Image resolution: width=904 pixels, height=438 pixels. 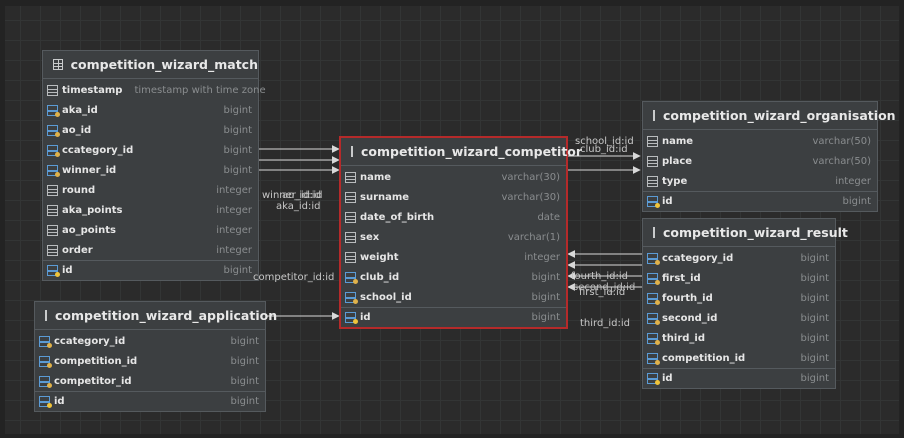 I want to click on column-row: timestamp timestamp with time zone, so click(x=154, y=90).